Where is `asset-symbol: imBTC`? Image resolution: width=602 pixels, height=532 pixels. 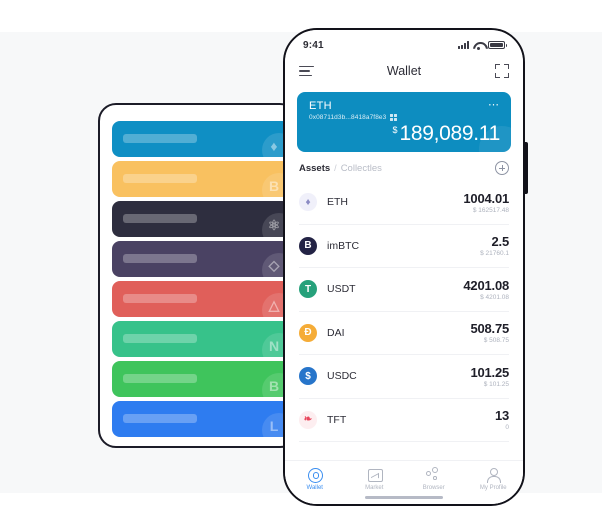
asset-symbol: imBTC is located at coordinates (343, 245).